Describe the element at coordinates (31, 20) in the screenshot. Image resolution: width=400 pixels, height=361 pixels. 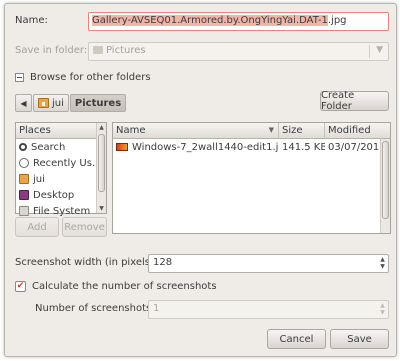
I see `name-label: Name:` at that location.